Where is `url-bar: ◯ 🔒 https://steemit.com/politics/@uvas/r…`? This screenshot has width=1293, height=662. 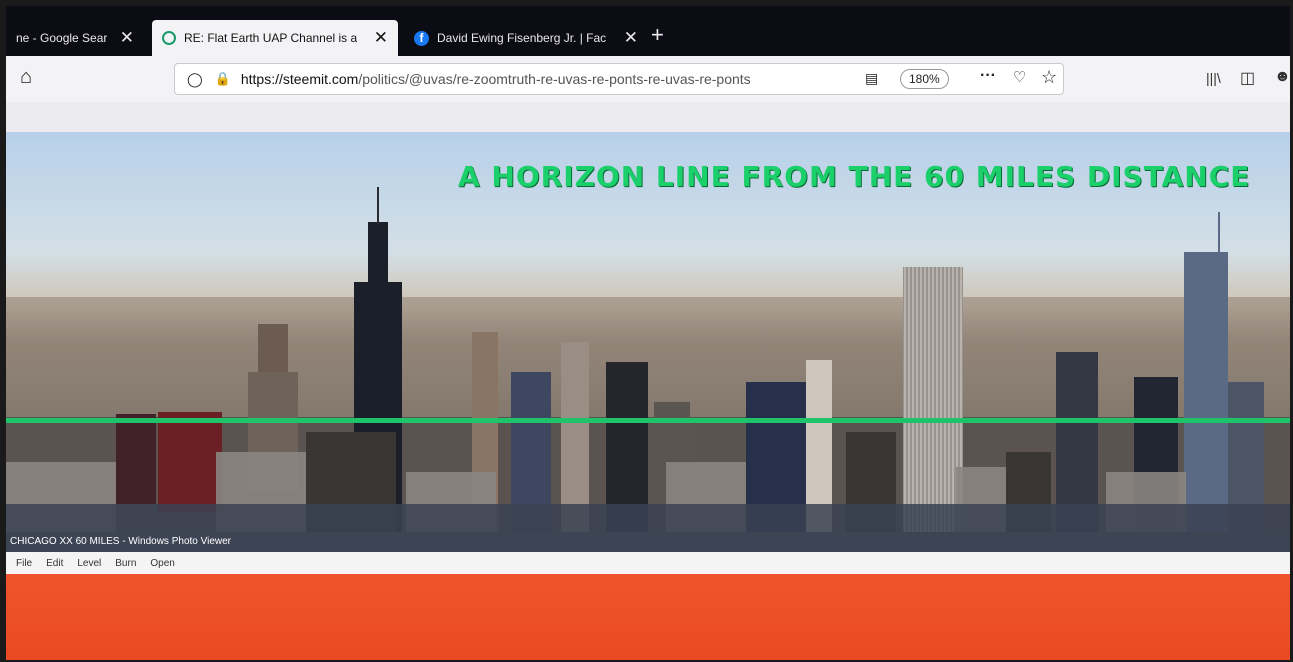
url-bar: ◯ 🔒 https://steemit.com/politics/@uvas/r… is located at coordinates (619, 79).